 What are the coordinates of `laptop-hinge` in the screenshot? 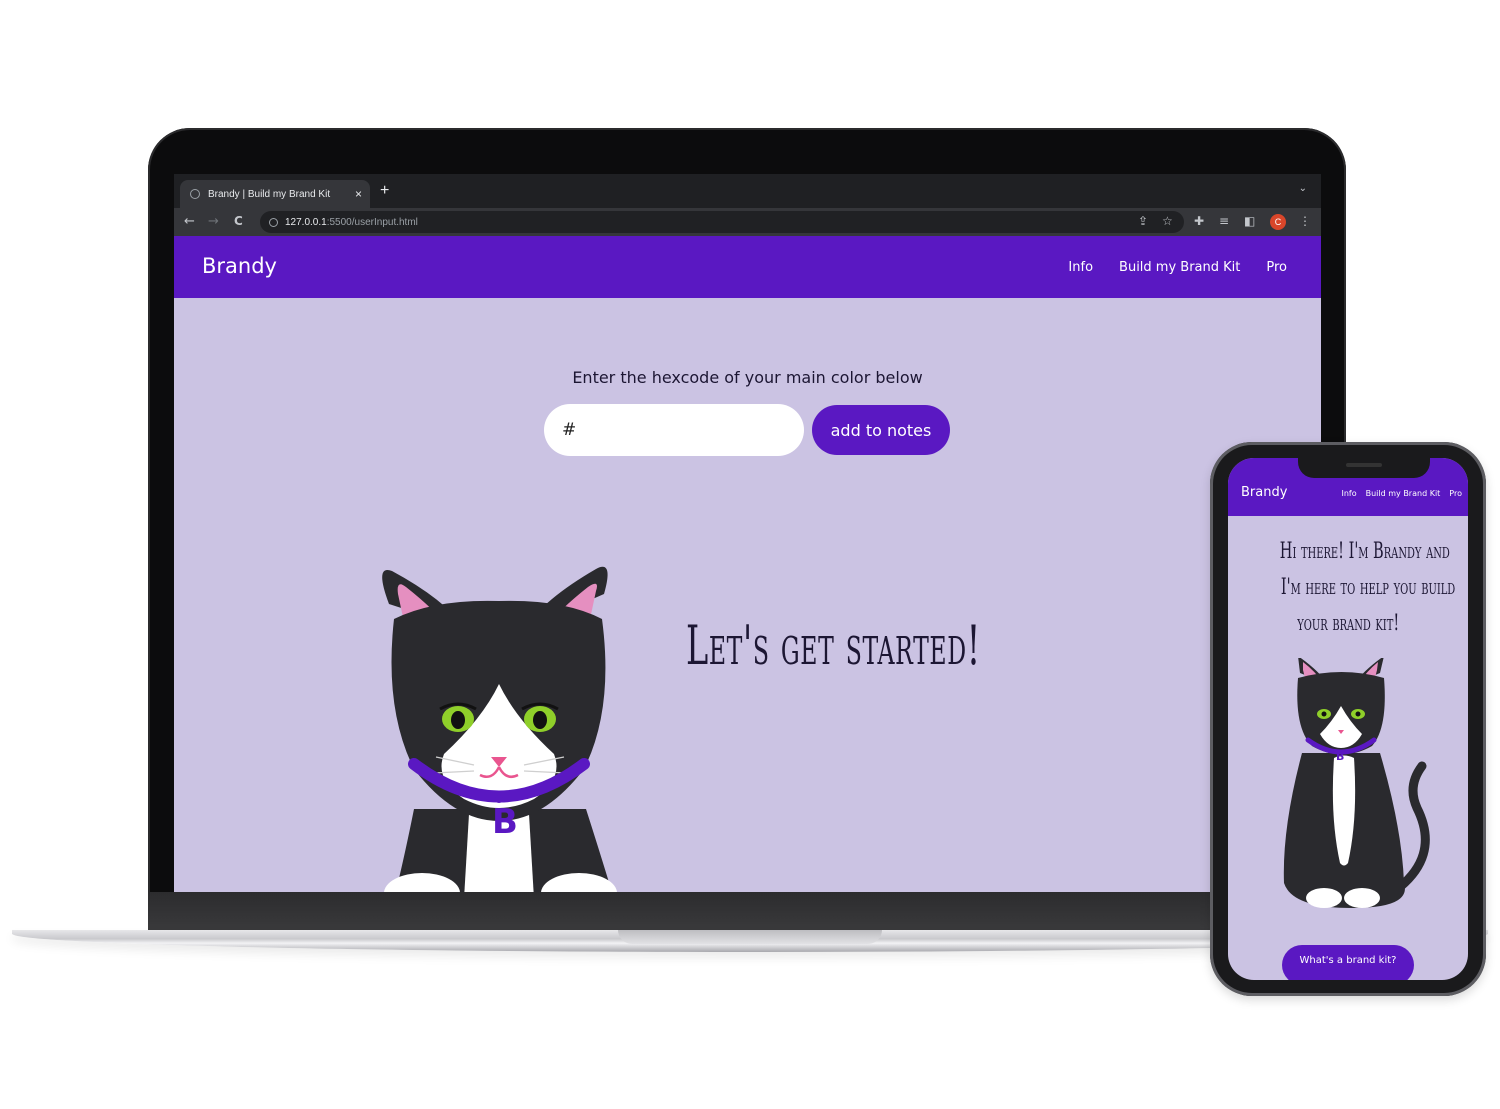 It's located at (747, 912).